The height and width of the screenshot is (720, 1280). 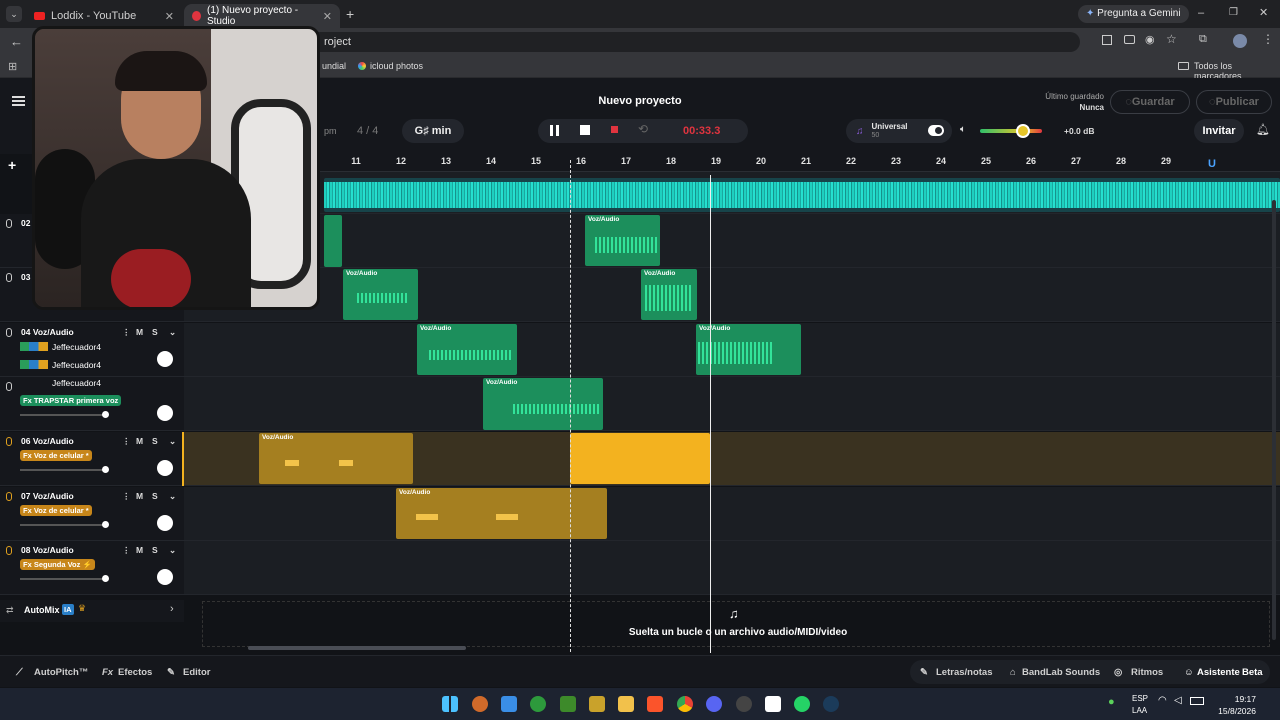 What do you see at coordinates (18, 101) in the screenshot?
I see `hamburger-menu-icon` at bounding box center [18, 101].